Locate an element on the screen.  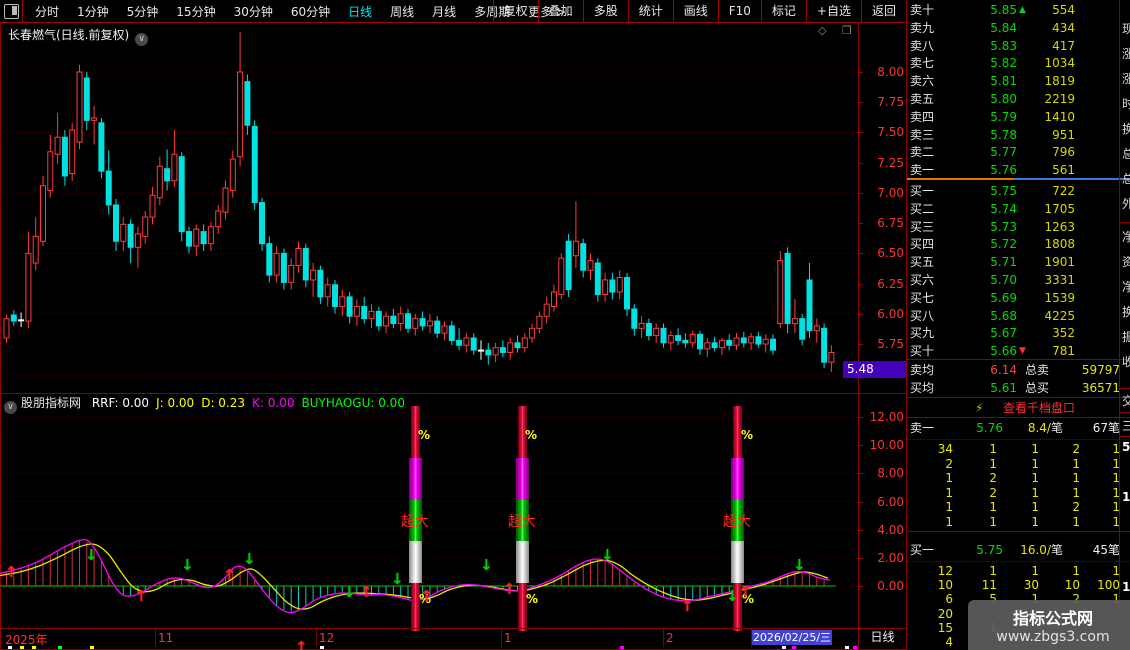
menu-item: 5分钟 is located at coordinates (143, 11).